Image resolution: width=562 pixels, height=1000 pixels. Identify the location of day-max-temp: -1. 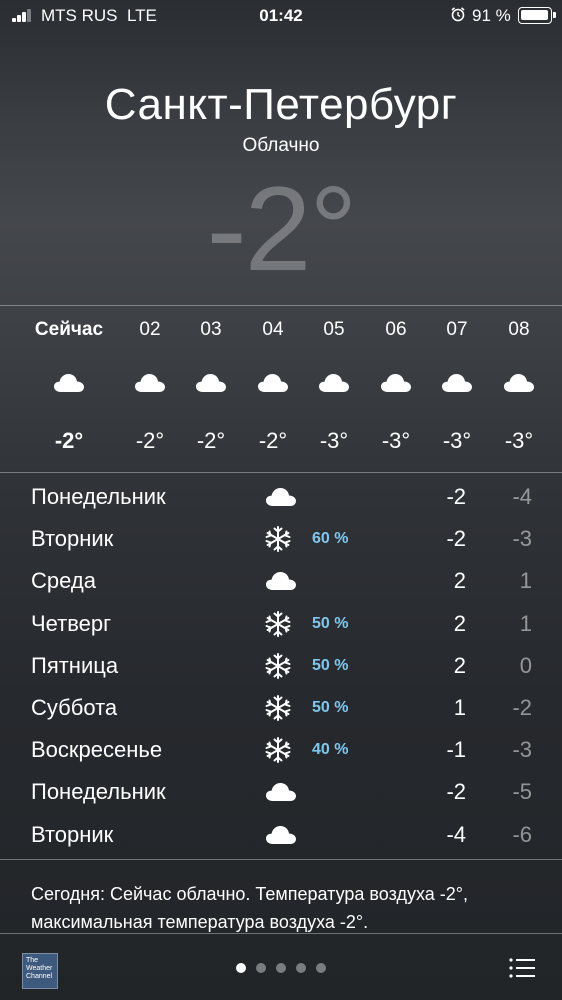
(456, 750).